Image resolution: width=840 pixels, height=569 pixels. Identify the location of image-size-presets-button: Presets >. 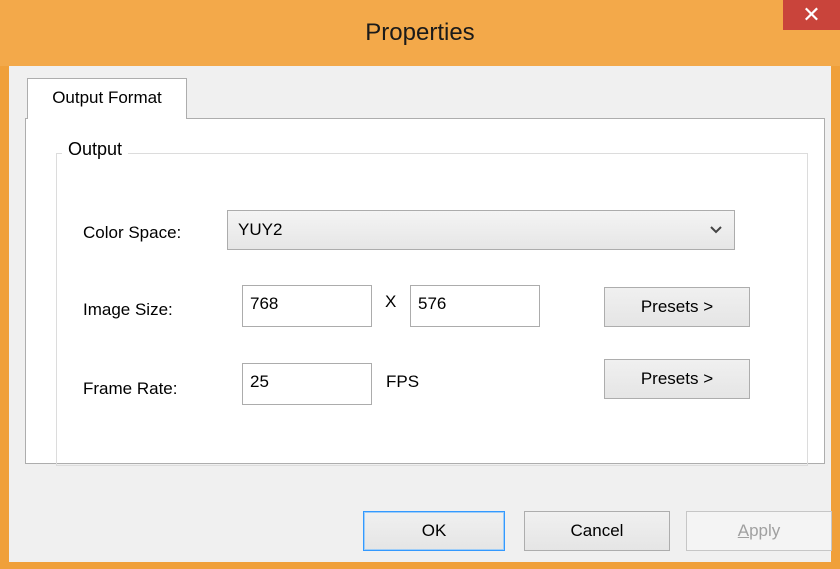
(677, 307).